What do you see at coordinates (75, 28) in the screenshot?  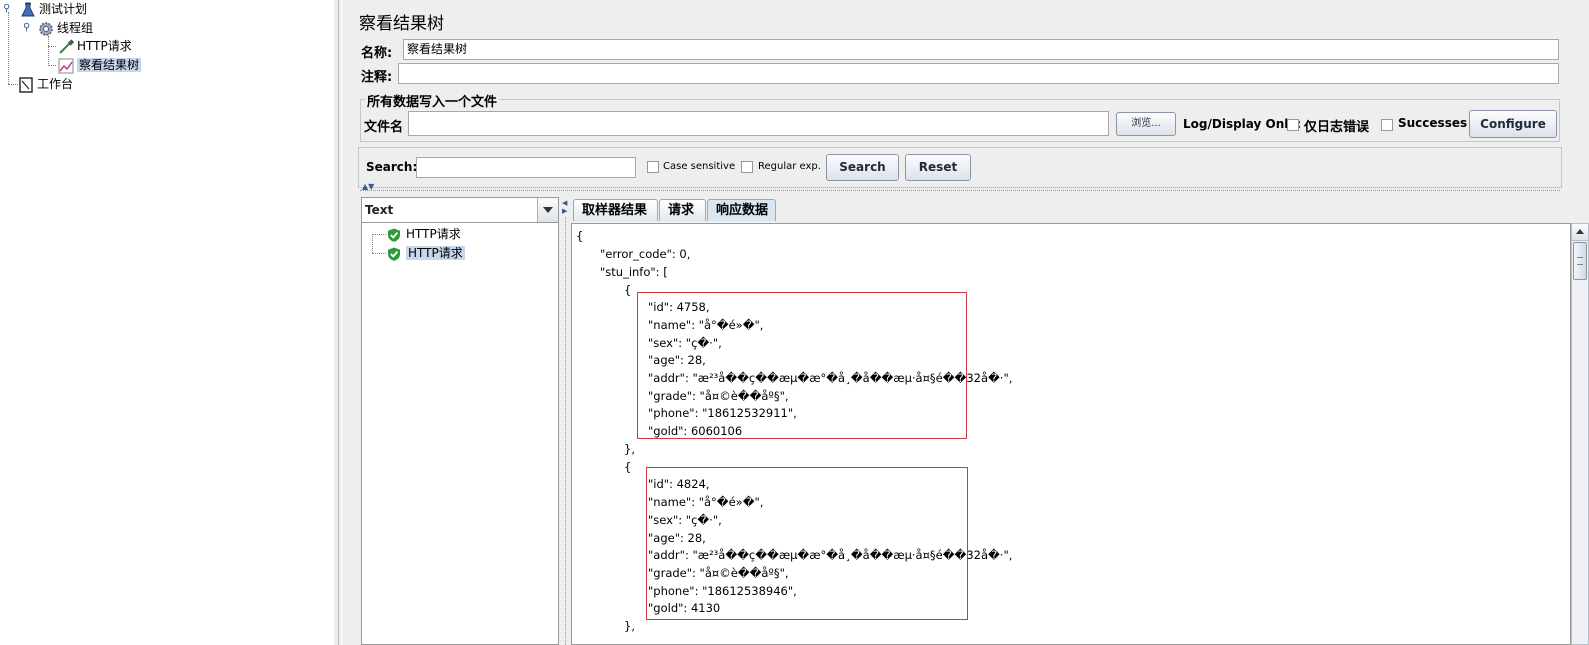 I see `tree-item-label: 线程组` at bounding box center [75, 28].